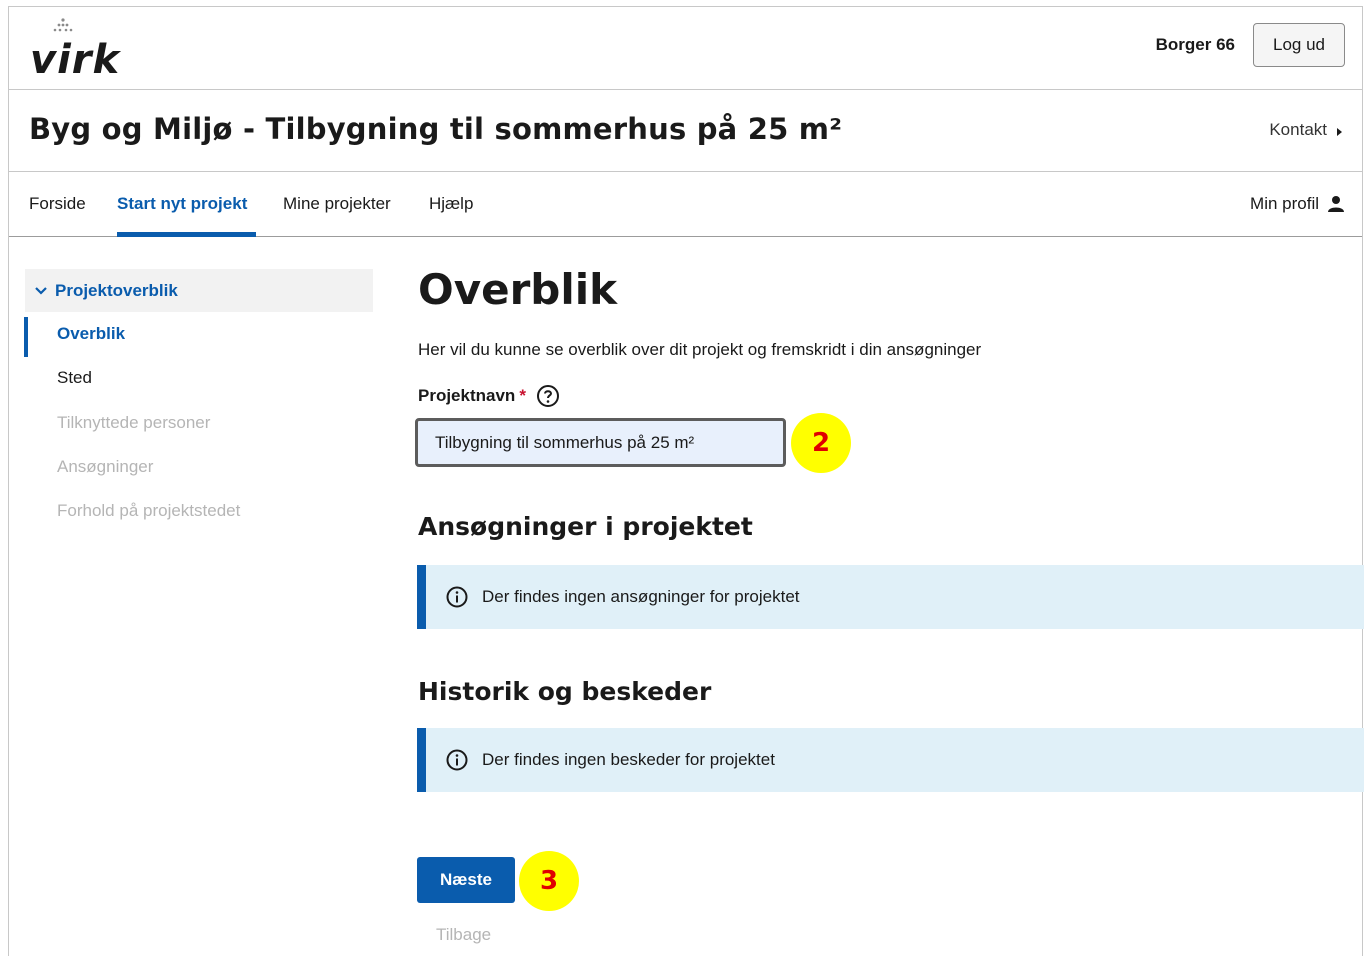 Image resolution: width=1366 pixels, height=956 pixels. Describe the element at coordinates (463, 935) in the screenshot. I see `back-link: Tilbage` at that location.